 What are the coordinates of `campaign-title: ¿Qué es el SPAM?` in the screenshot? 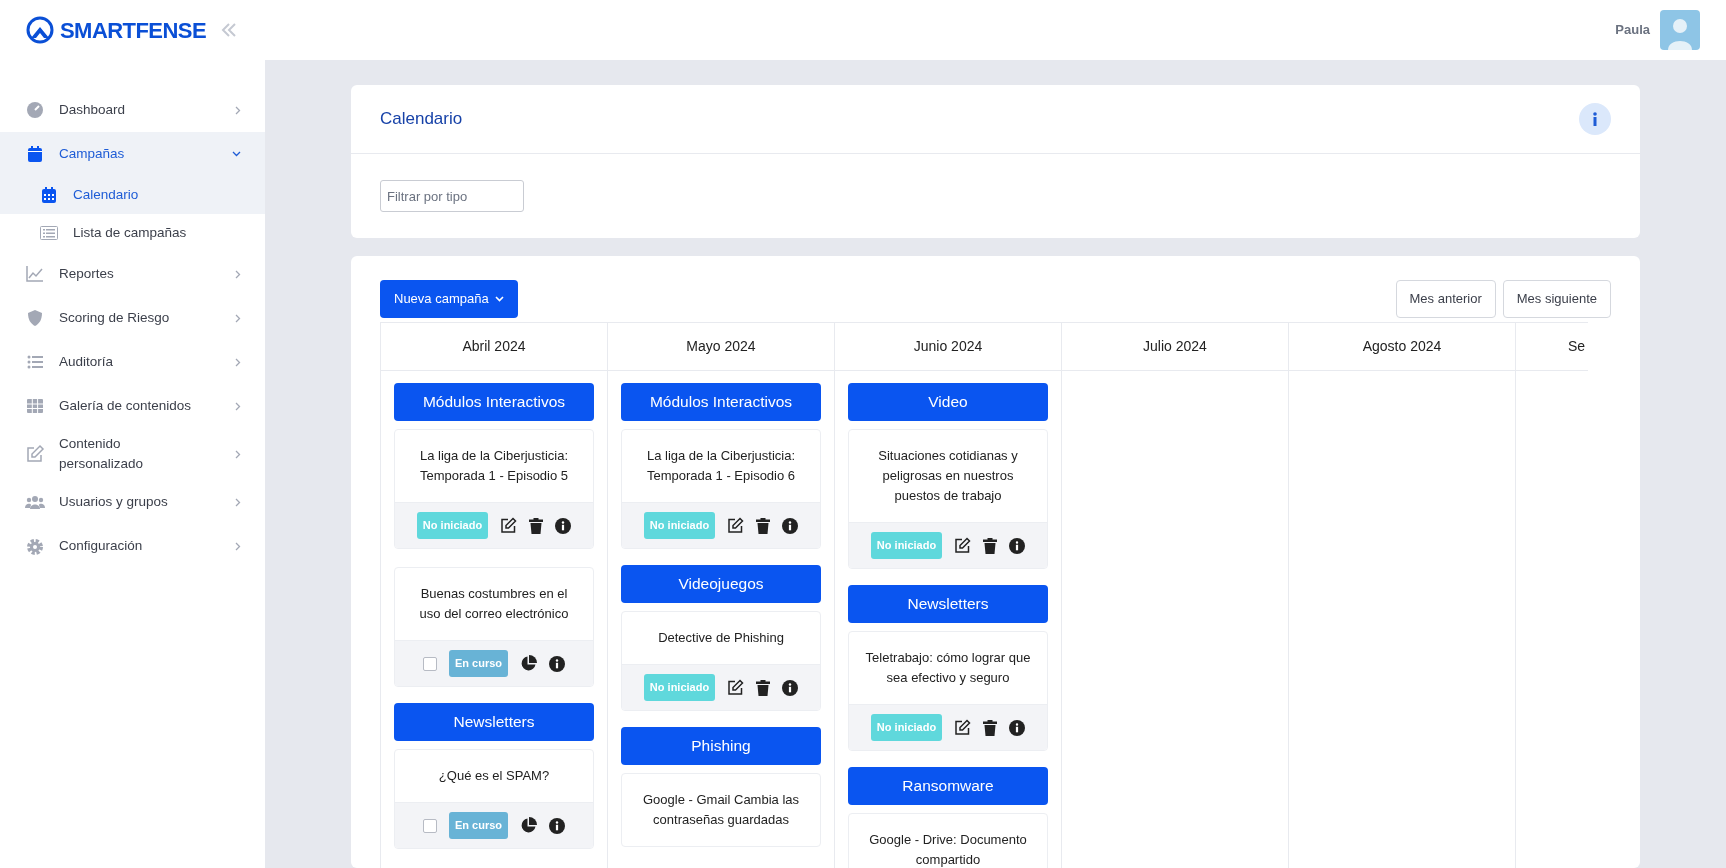 It's located at (494, 776).